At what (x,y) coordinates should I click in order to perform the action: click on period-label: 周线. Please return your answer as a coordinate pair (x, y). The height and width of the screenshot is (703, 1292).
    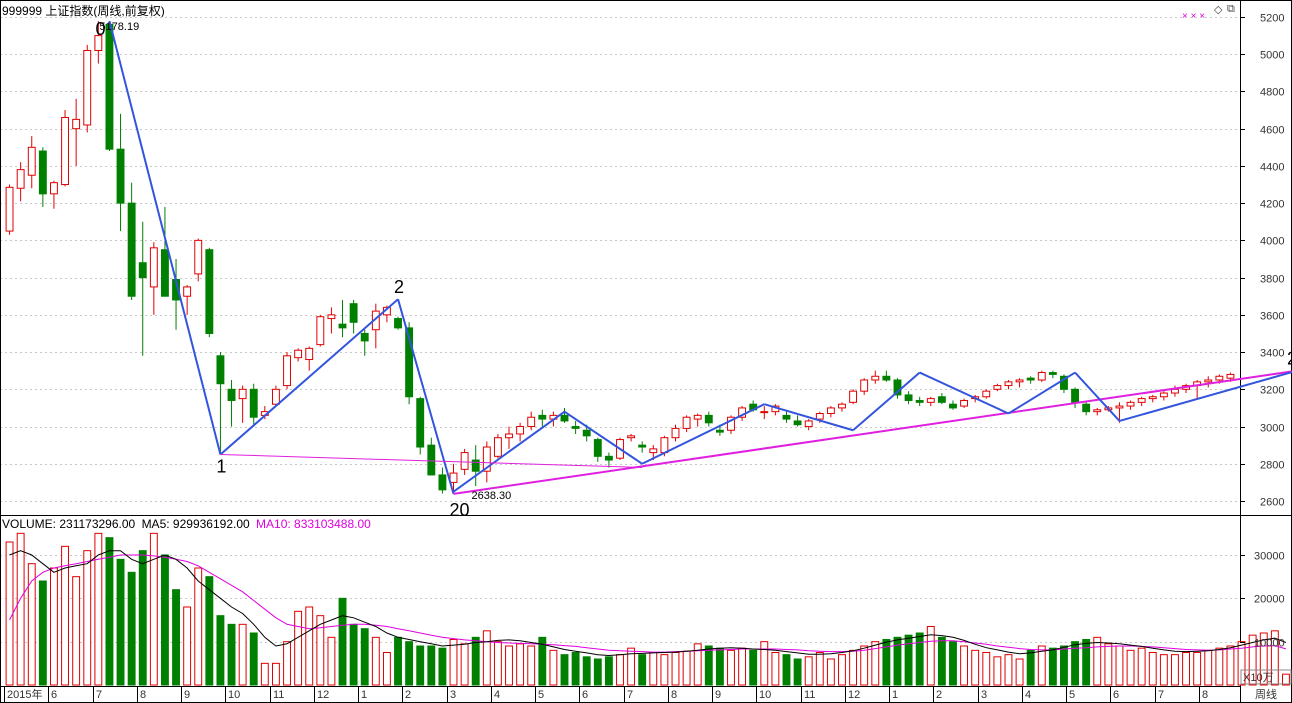
    Looking at the image, I should click on (1266, 694).